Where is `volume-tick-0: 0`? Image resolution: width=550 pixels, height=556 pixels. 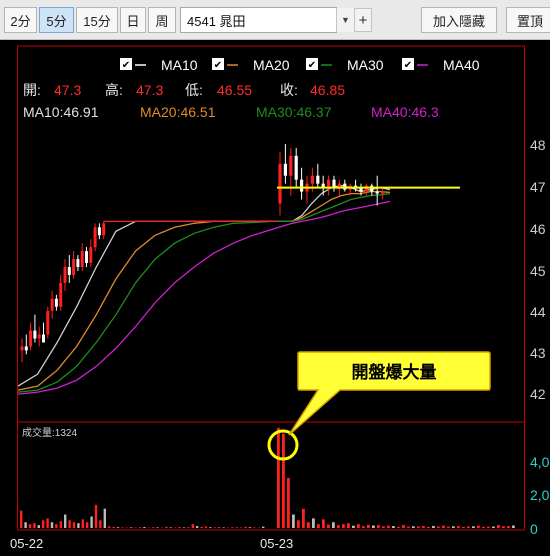 volume-tick-0: 0 is located at coordinates (534, 529).